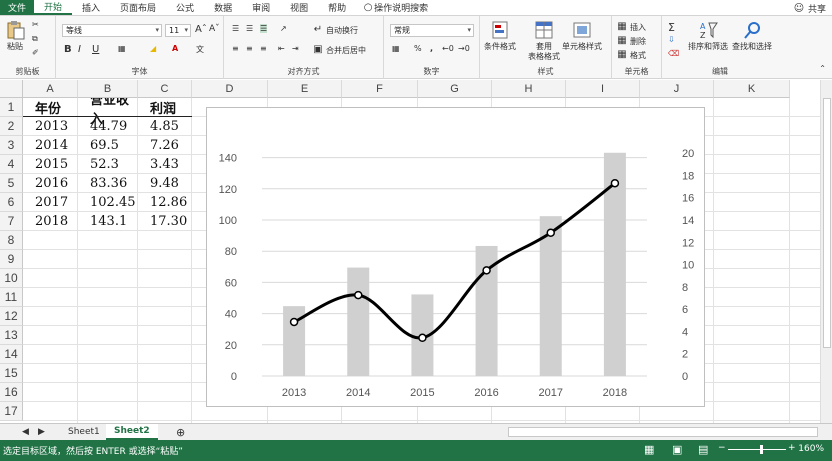 This screenshot has width=832, height=461. What do you see at coordinates (631, 41) in the screenshot?
I see `delete-cells-button: ▦ 删除` at bounding box center [631, 41].